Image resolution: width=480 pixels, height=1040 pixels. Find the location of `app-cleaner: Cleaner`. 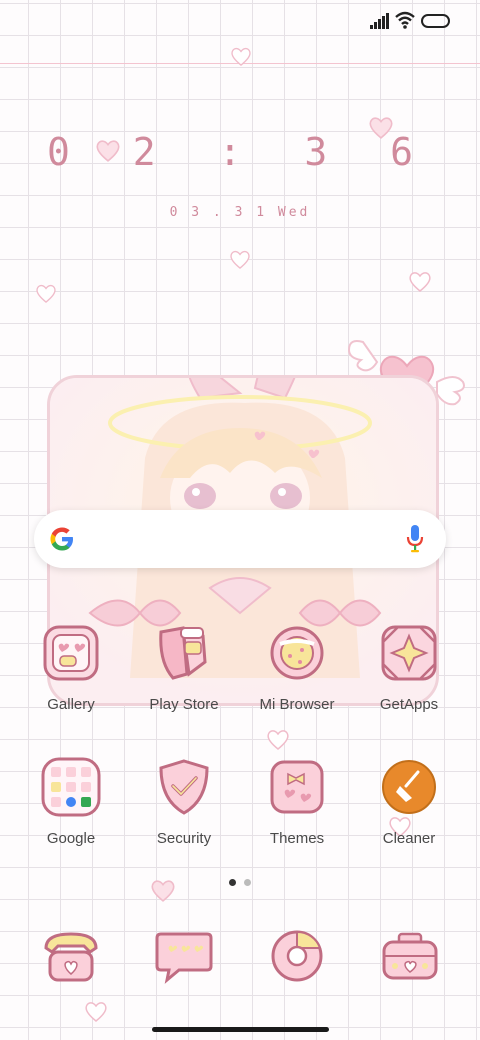

app-cleaner: Cleaner is located at coordinates (409, 801).